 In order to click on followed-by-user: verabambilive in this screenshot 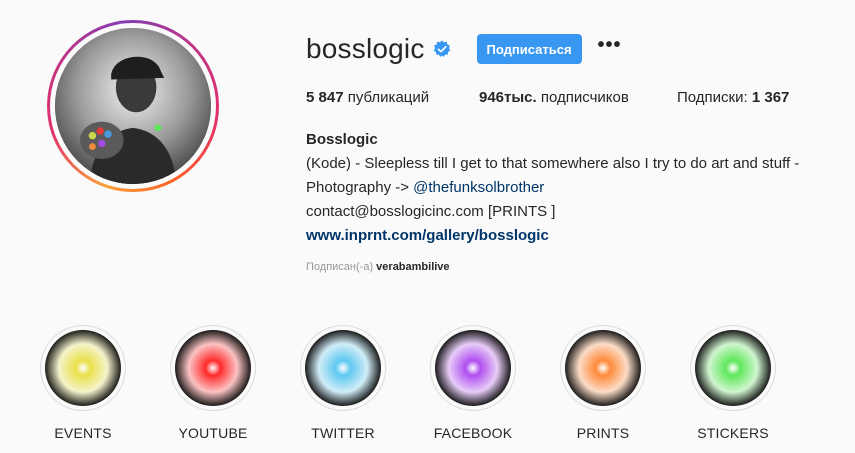, I will do `click(413, 267)`.